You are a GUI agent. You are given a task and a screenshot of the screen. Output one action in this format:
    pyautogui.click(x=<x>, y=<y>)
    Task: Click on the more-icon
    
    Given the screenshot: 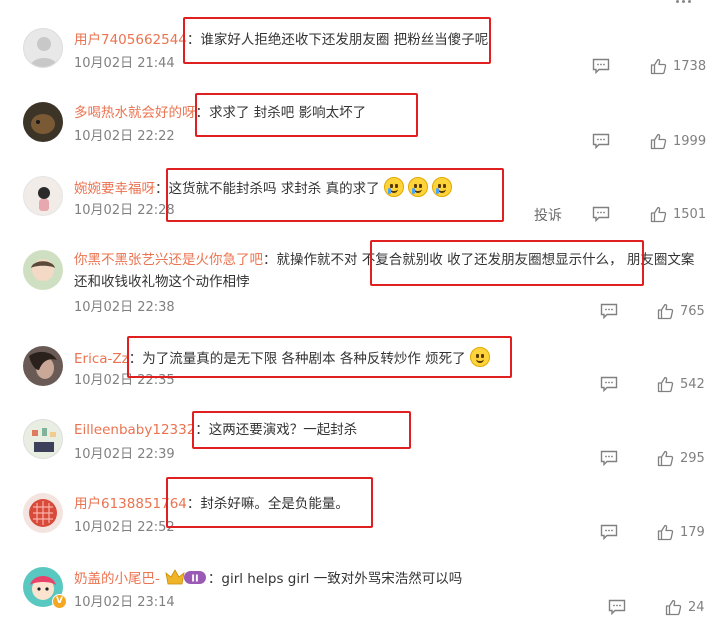 What is the action you would take?
    pyautogui.click(x=686, y=3)
    